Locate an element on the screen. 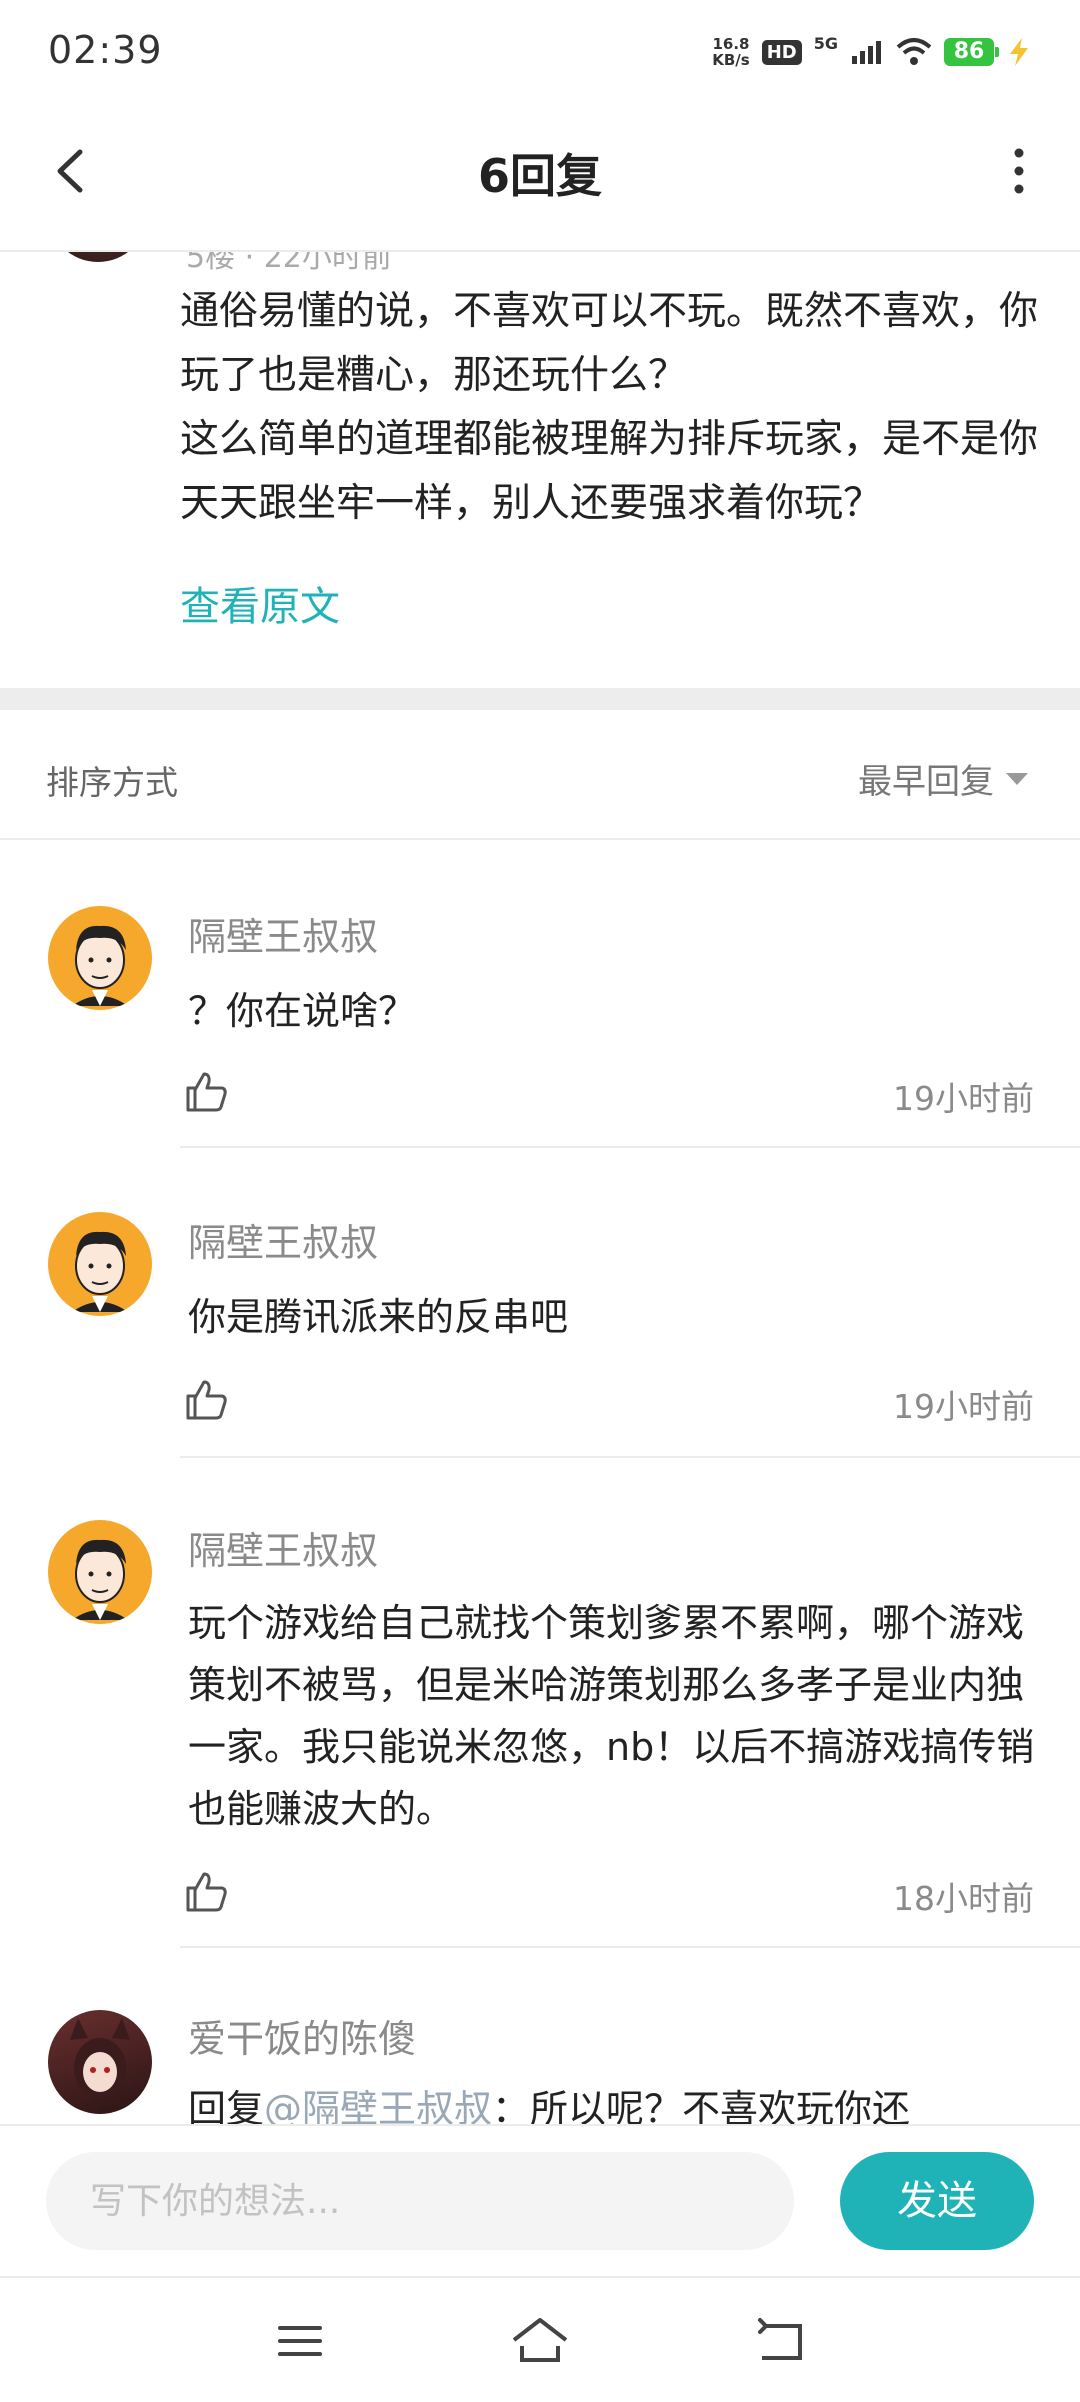  sort-bar: 排序方式 最早回复 is located at coordinates (540, 775).